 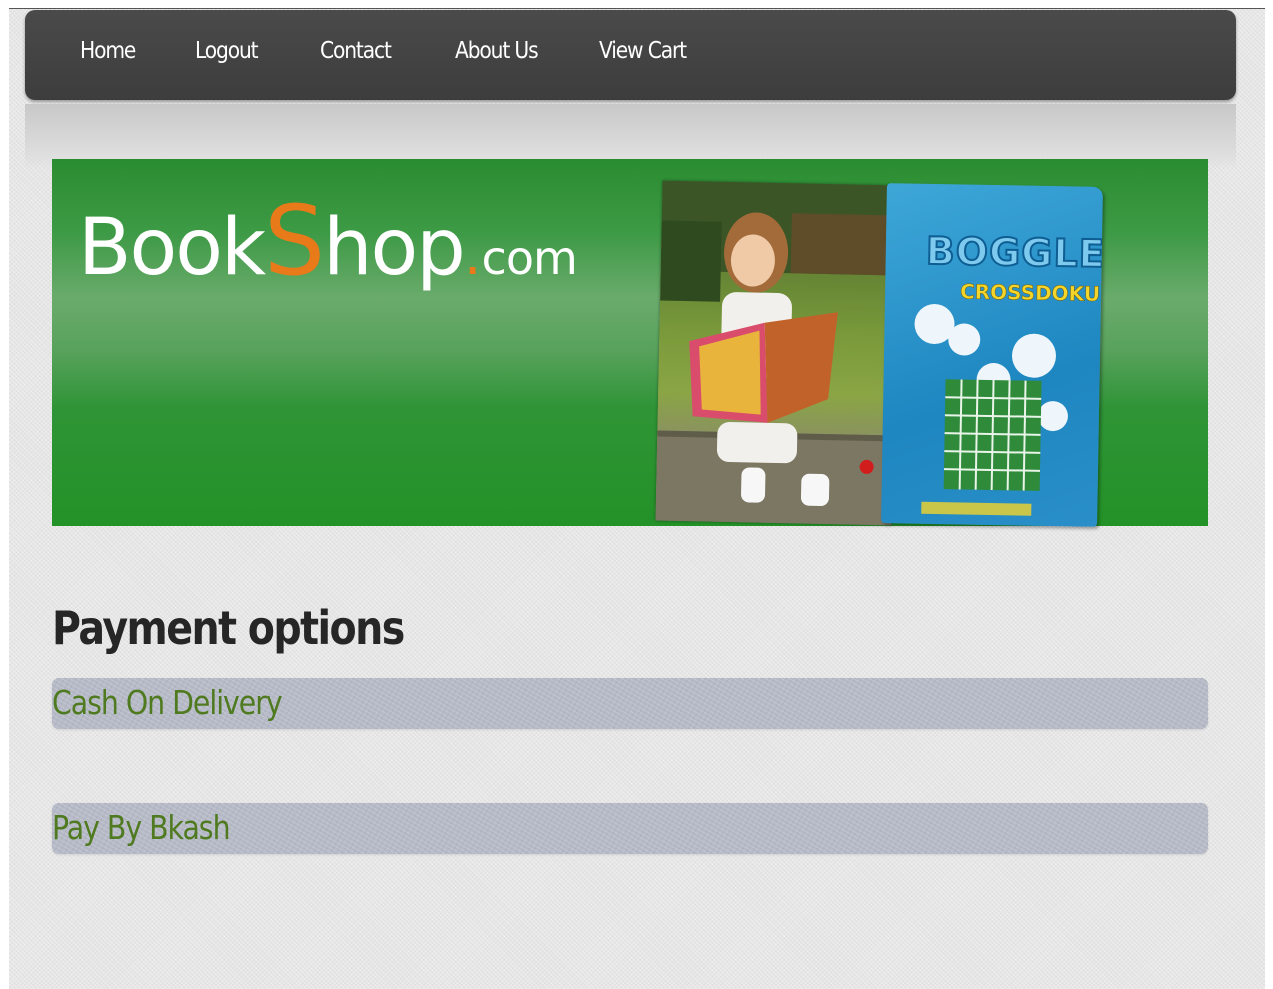 What do you see at coordinates (394, 248) in the screenshot?
I see `logo-hop-text: hop` at bounding box center [394, 248].